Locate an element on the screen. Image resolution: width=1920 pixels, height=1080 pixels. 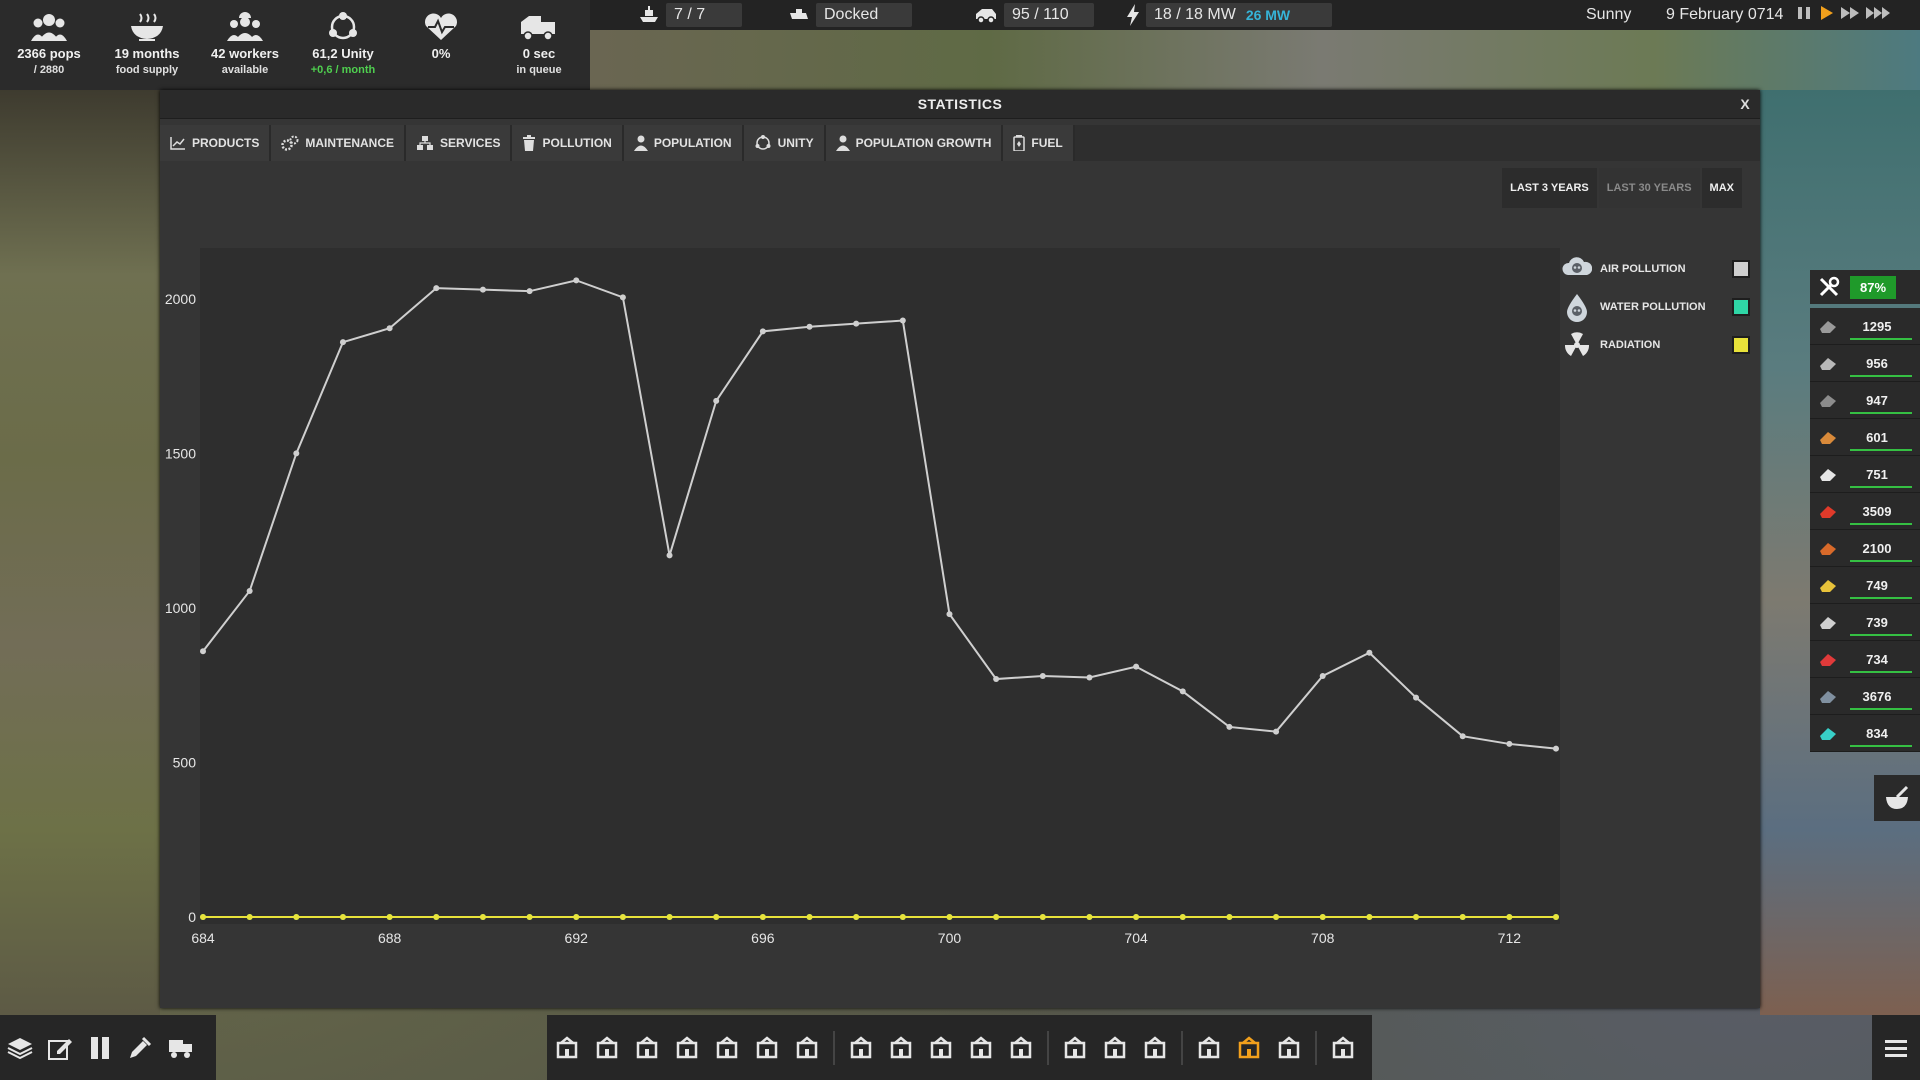
tab-products: PRODUCTS is located at coordinates (216, 143).